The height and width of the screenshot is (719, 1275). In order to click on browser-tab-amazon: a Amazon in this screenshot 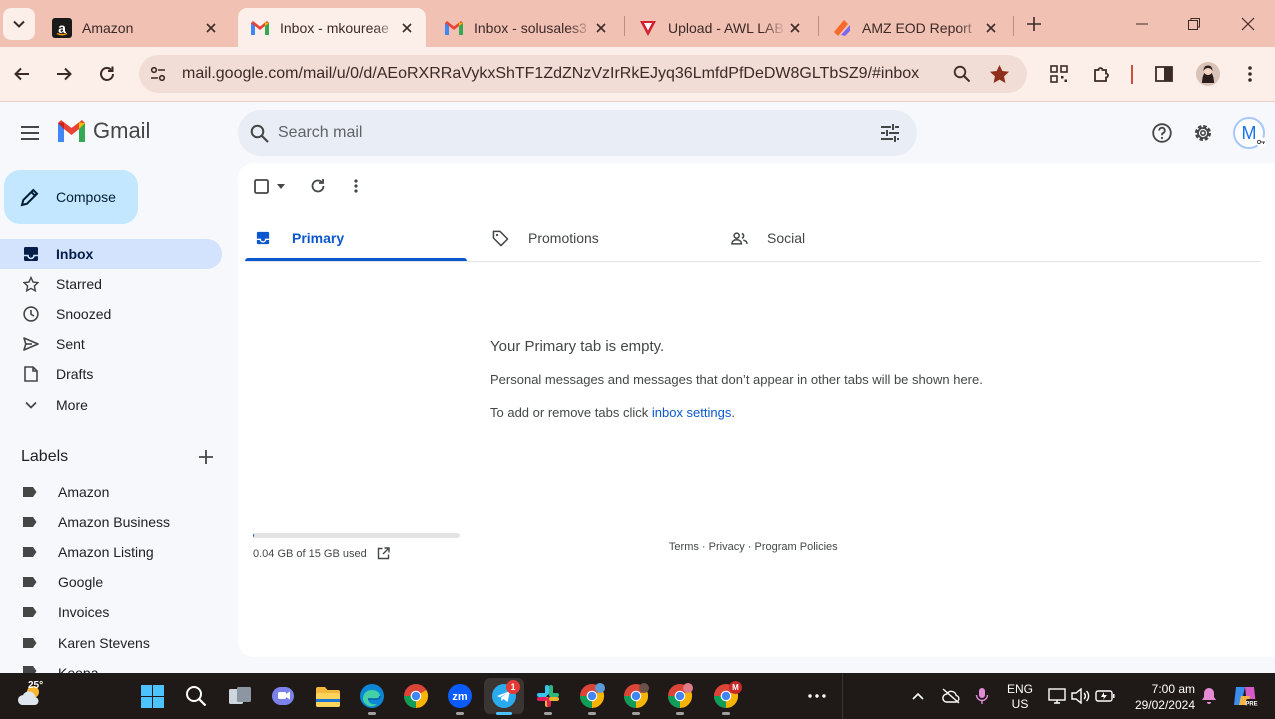, I will do `click(135, 27)`.